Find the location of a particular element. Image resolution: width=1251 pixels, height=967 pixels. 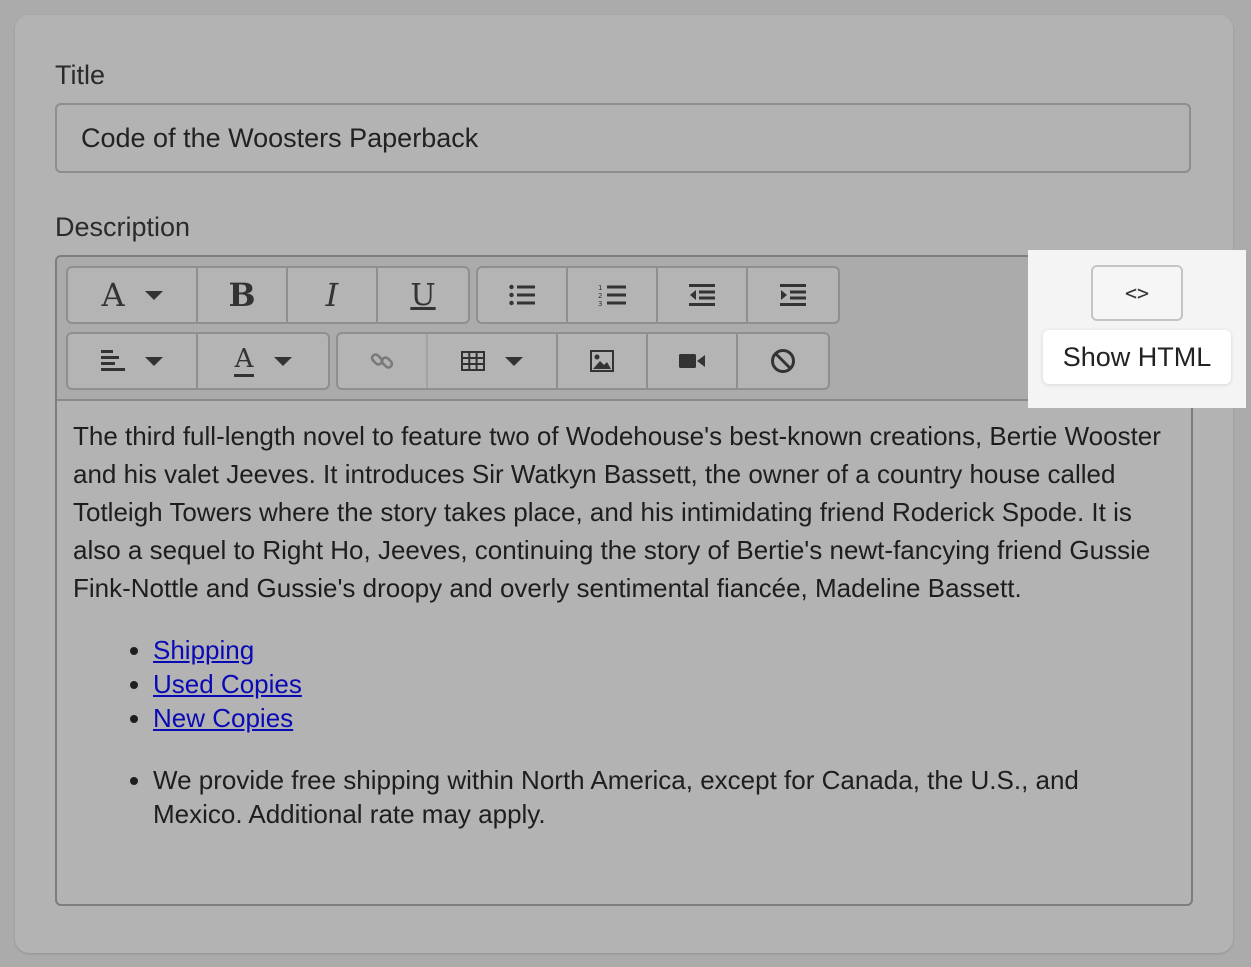

text-color-icon: A is located at coordinates (244, 361).